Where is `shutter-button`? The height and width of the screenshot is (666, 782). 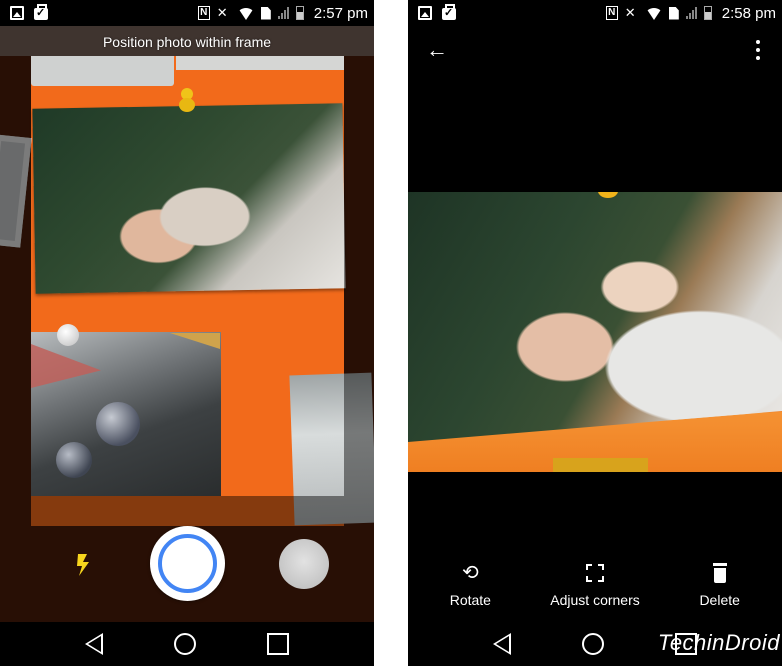 shutter-button is located at coordinates (187, 563).